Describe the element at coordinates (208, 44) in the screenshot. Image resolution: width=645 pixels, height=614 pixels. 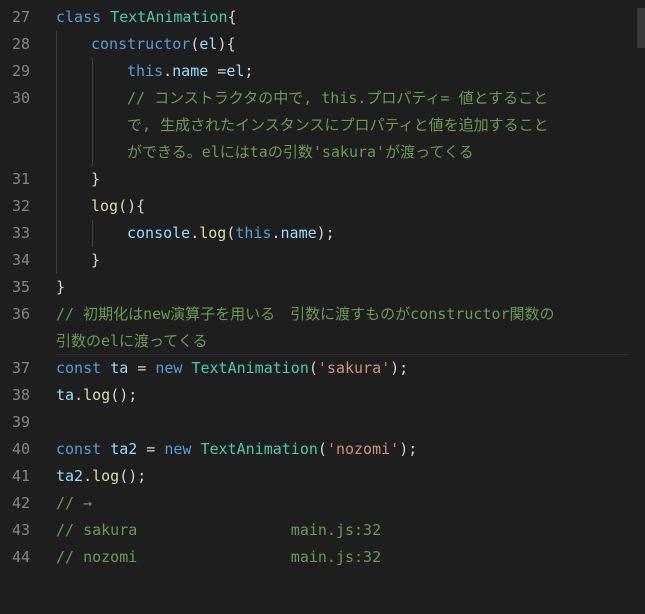
I see `token-param: el` at that location.